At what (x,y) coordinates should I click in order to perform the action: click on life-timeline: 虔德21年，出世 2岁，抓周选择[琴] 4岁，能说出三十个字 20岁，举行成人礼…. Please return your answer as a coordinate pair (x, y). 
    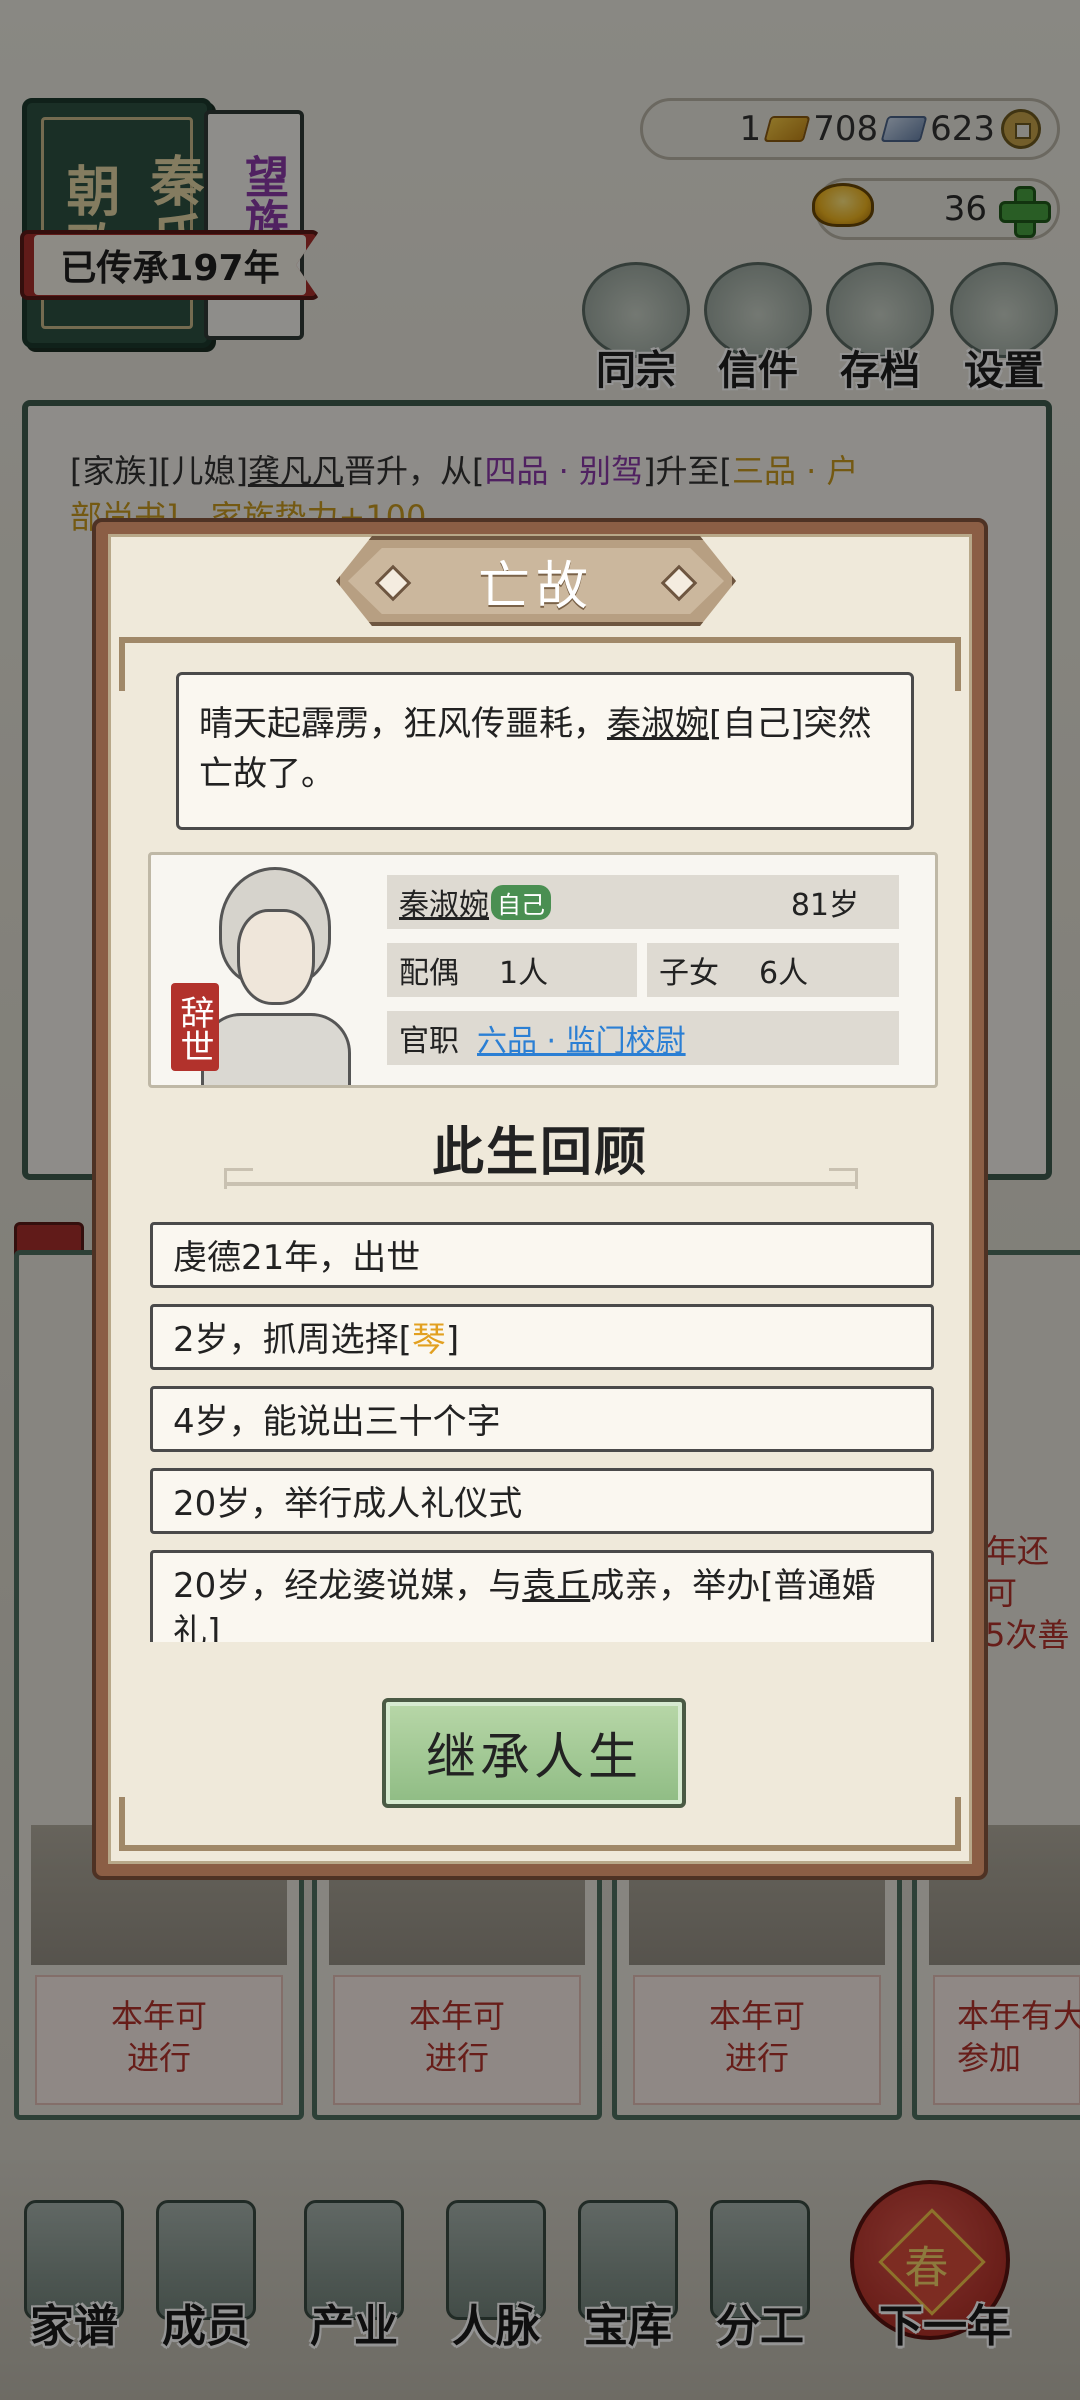
    Looking at the image, I should click on (542, 1432).